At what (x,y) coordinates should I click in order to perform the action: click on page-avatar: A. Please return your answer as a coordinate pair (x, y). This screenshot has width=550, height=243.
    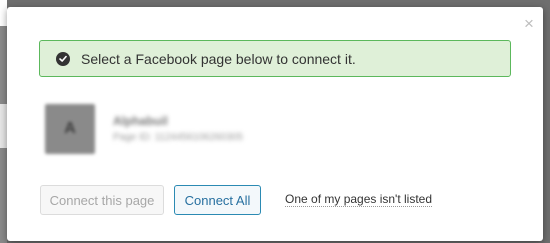
    Looking at the image, I should click on (70, 129).